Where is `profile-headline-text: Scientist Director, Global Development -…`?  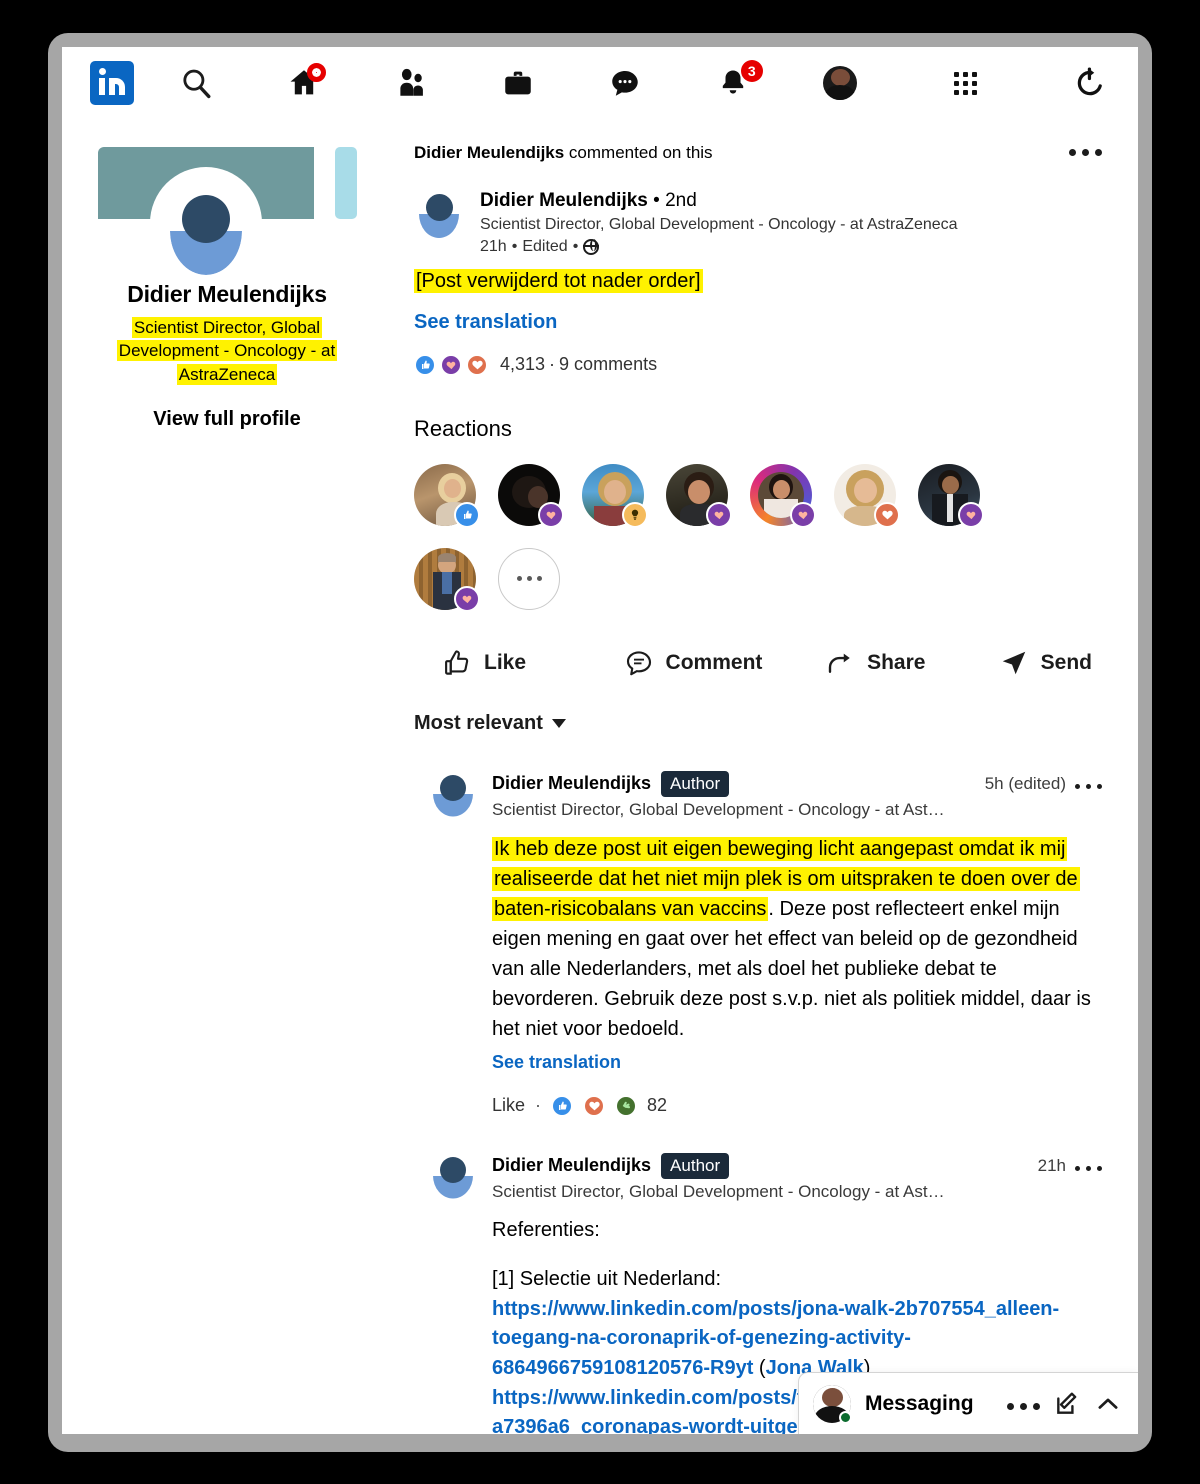
profile-headline-text: Scientist Director, Global Development -… is located at coordinates (227, 351).